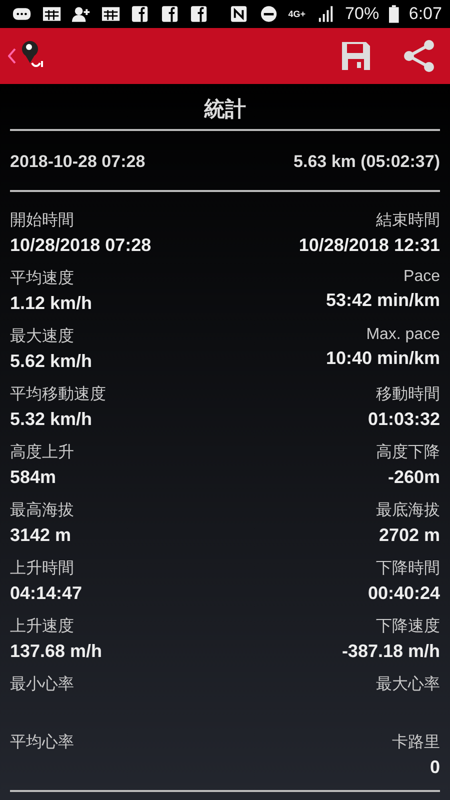 This screenshot has height=800, width=450. What do you see at coordinates (408, 220) in the screenshot?
I see `stat-label: 結束時間` at bounding box center [408, 220].